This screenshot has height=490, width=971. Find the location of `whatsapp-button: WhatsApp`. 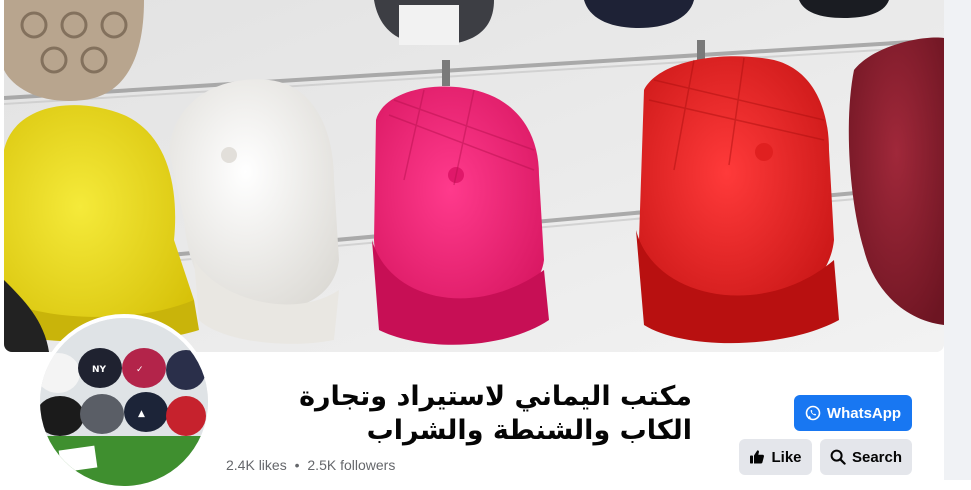

whatsapp-button: WhatsApp is located at coordinates (853, 413).